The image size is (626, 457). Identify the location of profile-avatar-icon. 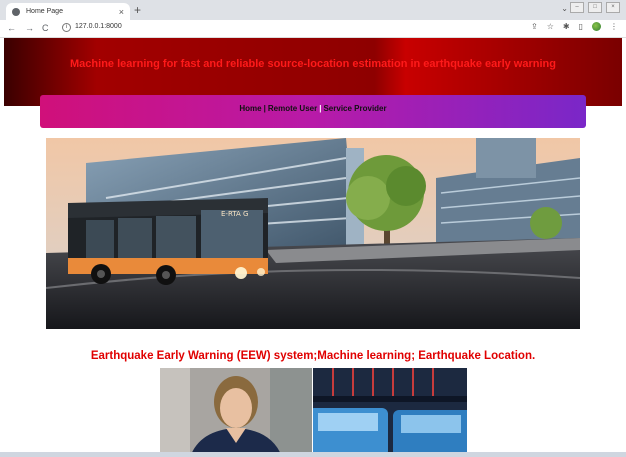
(596, 26).